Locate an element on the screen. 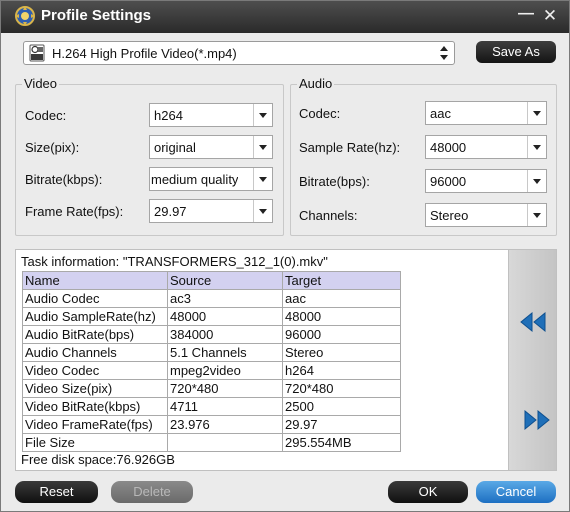 The height and width of the screenshot is (512, 570). table-header-row: Name Source Target is located at coordinates (211, 280).